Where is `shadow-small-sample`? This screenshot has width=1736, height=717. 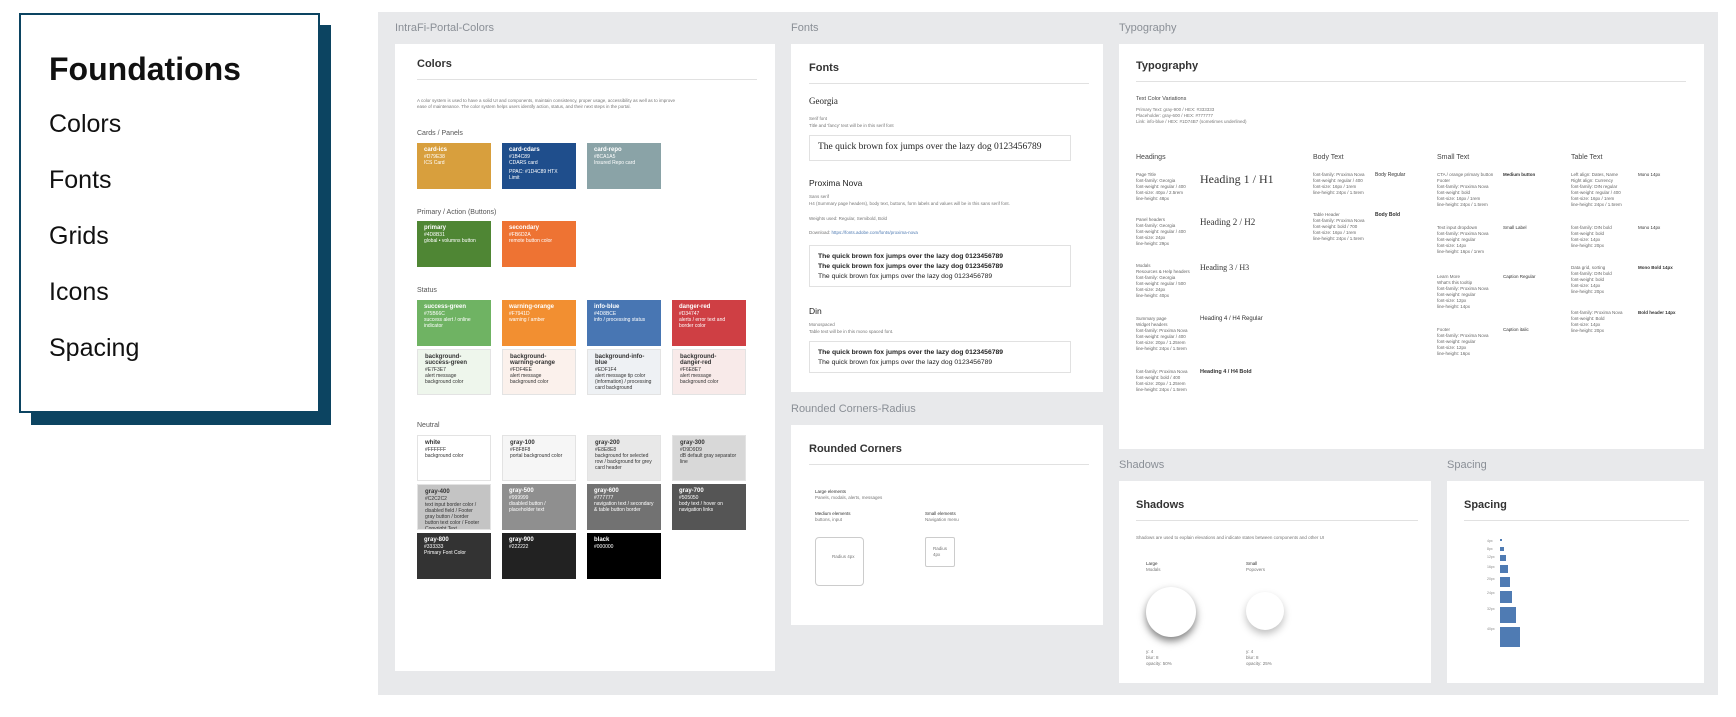
shadow-small-sample is located at coordinates (1265, 611).